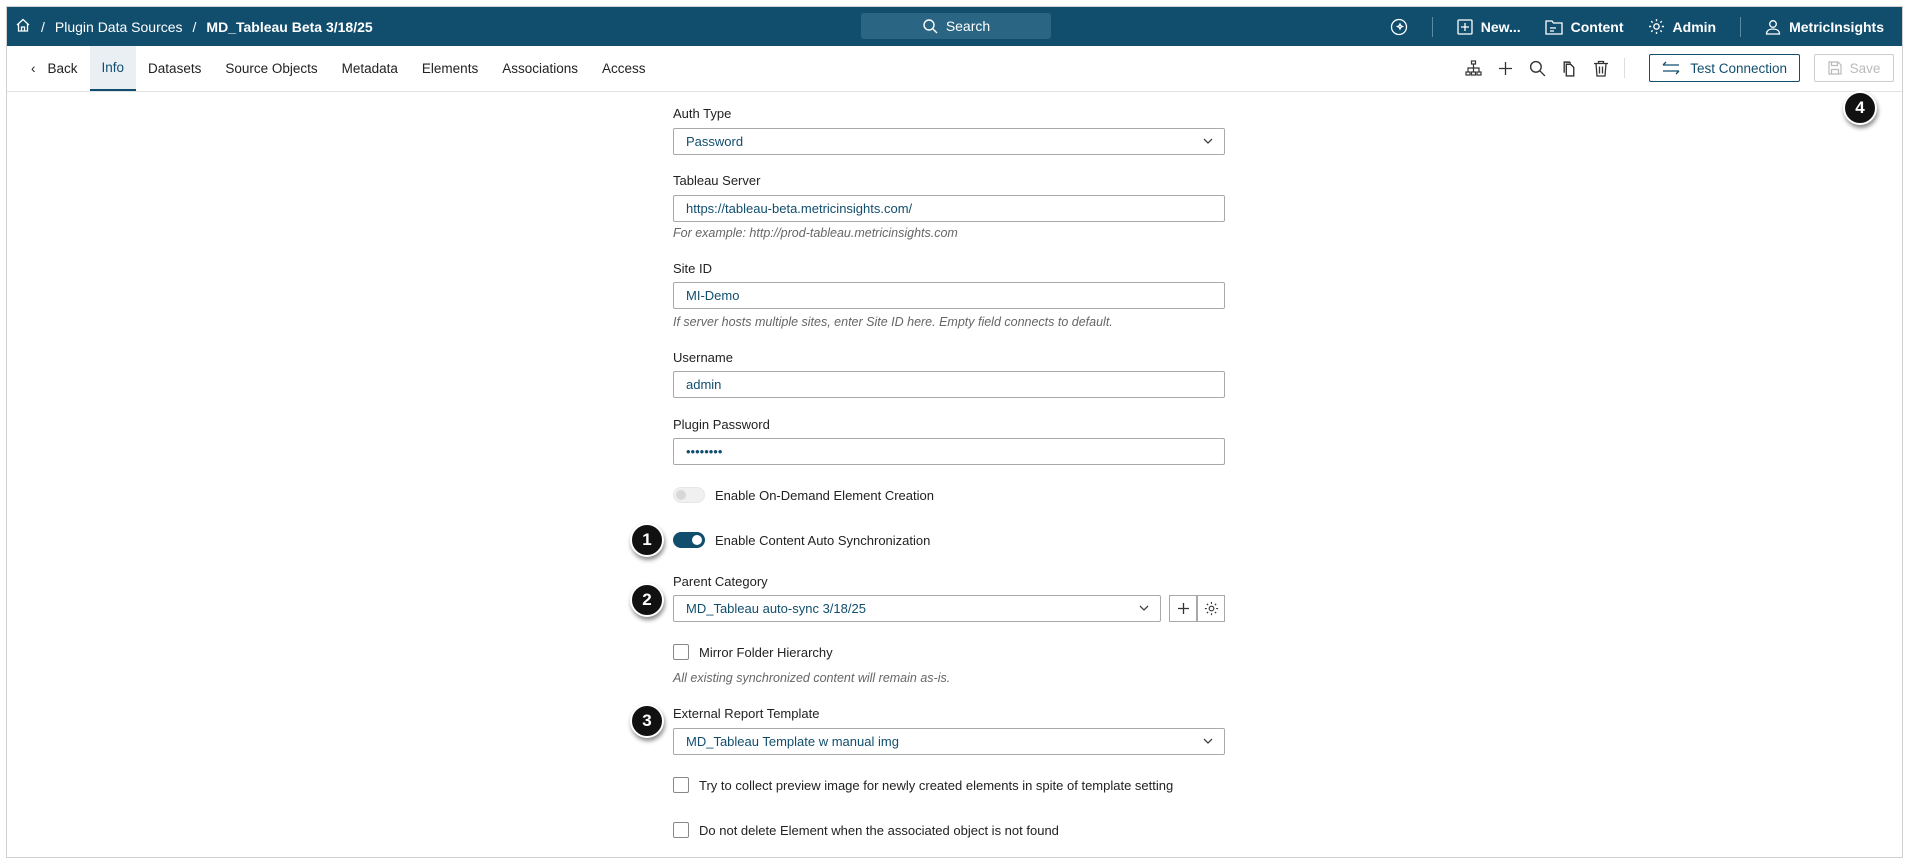 Image resolution: width=1909 pixels, height=861 pixels. What do you see at coordinates (1671, 68) in the screenshot?
I see `swap-arrows-icon` at bounding box center [1671, 68].